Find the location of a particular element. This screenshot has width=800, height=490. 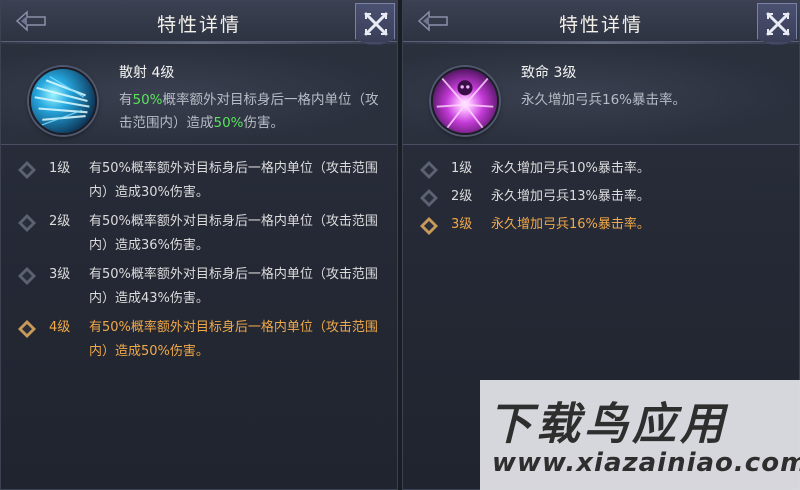

level-description: 有50%概率额外对目标身后一格内单位（攻击范围内）造成50%伤害。 is located at coordinates (233, 339).